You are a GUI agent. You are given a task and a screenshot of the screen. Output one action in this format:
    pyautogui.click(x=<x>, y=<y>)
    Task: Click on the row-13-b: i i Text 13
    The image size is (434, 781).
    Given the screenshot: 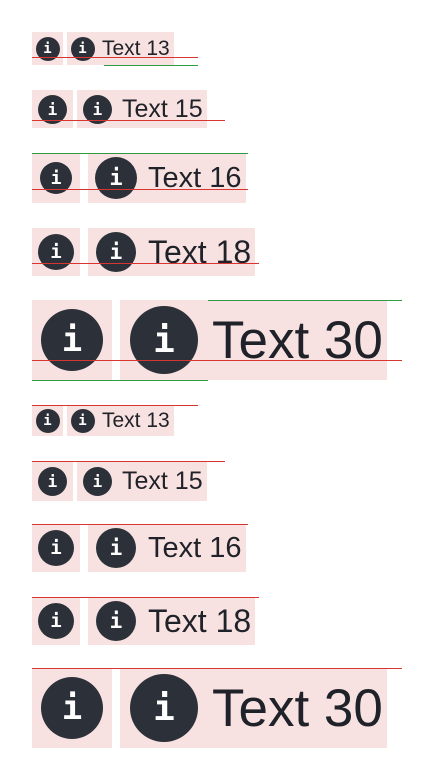 What is the action you would take?
    pyautogui.click(x=103, y=420)
    